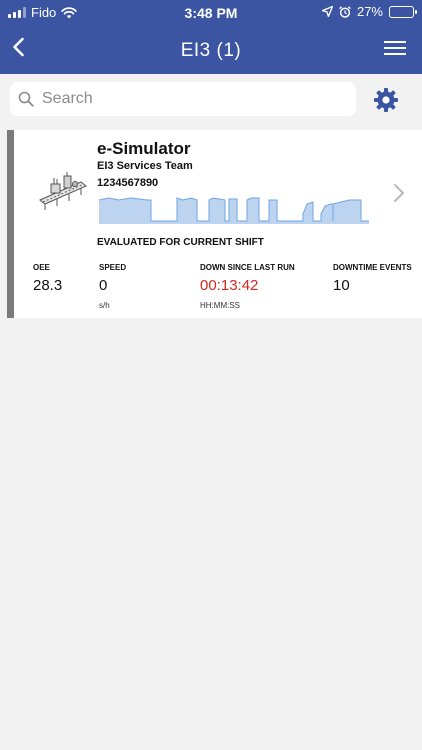 This screenshot has width=422, height=750. Describe the element at coordinates (345, 11) in the screenshot. I see `alarm-clock-icon` at that location.